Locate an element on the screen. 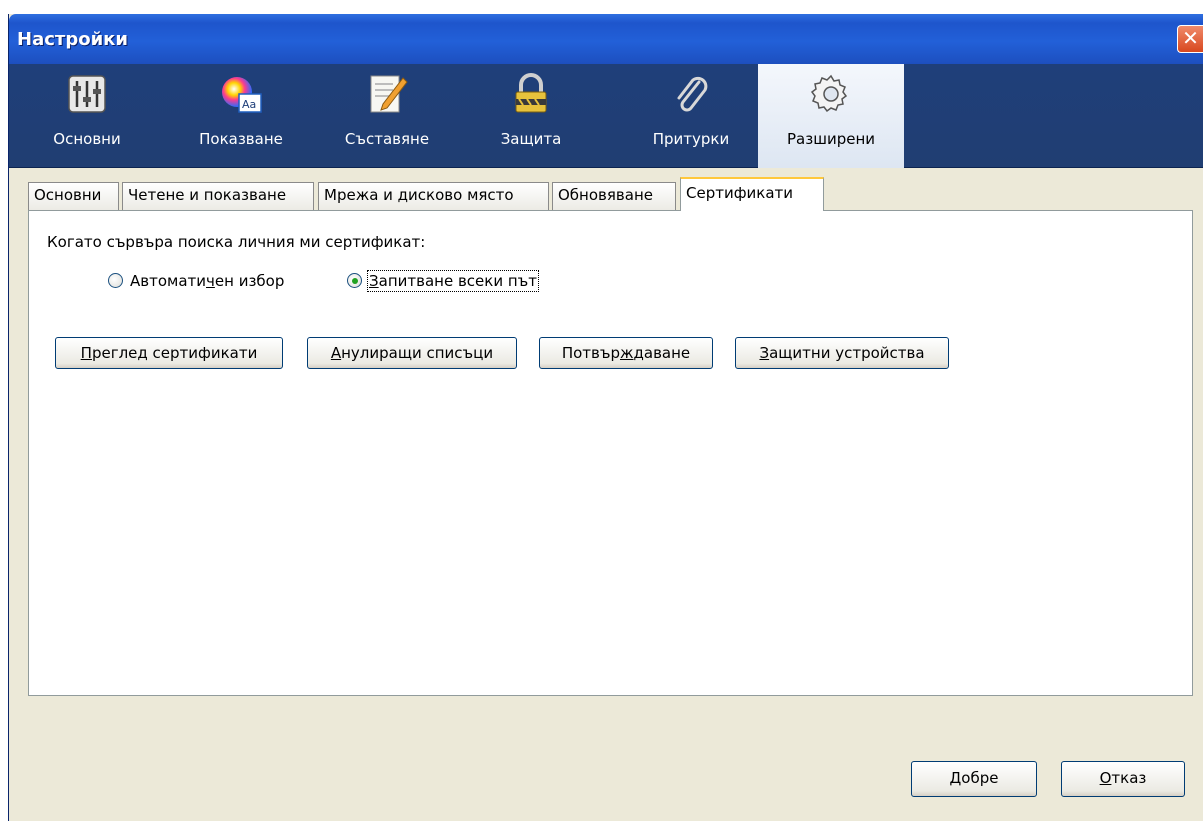  subtab-reading-display: Четене и показване is located at coordinates (218, 196).